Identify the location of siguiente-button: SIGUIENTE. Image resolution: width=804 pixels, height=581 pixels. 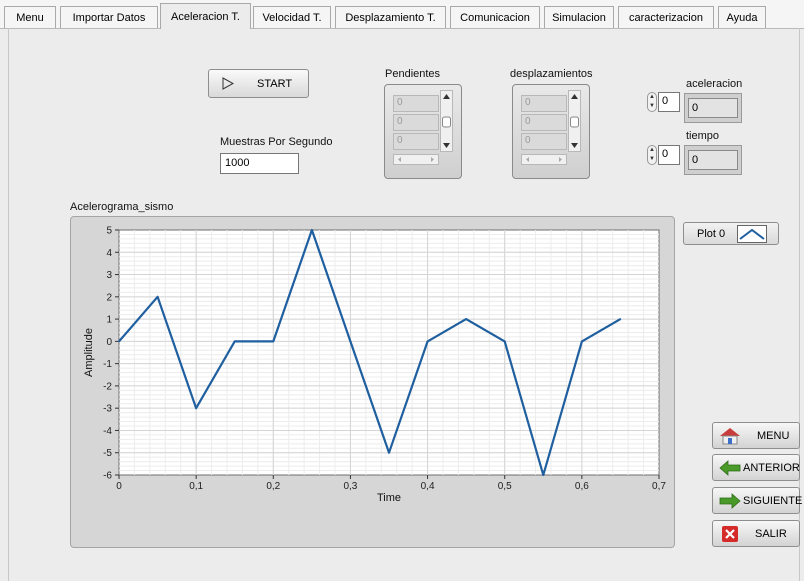
(757, 500).